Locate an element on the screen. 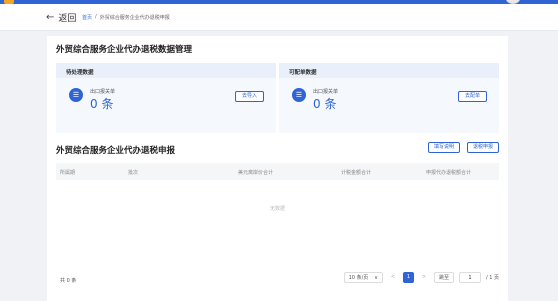  navigation-bar: ← 返回 首页 / 外贸综合服务企业代办退税申报 is located at coordinates (279, 17).